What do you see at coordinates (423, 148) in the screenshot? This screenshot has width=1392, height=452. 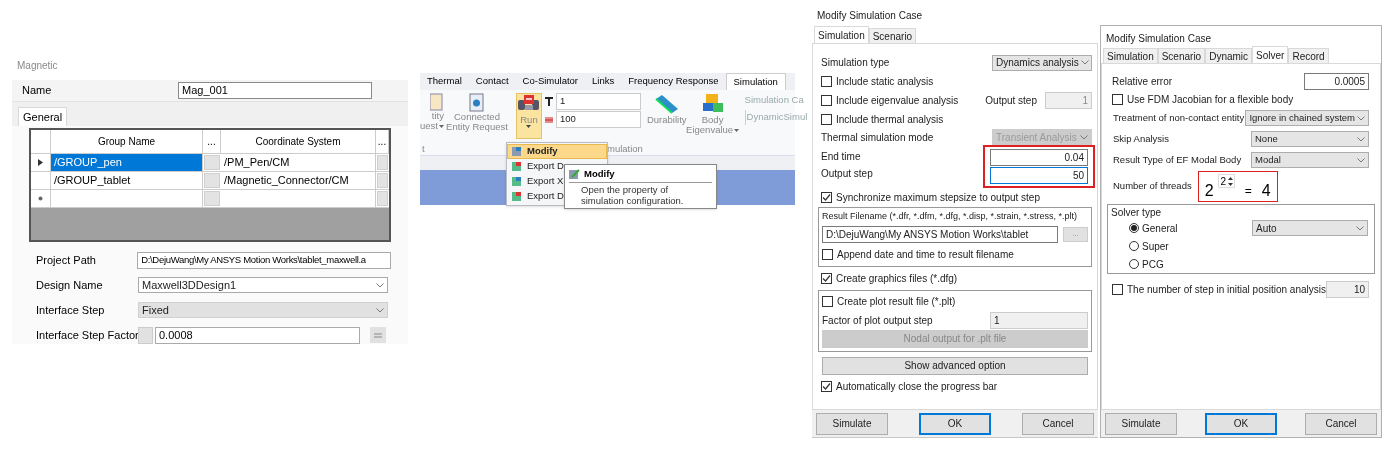 I see `group-label: t` at bounding box center [423, 148].